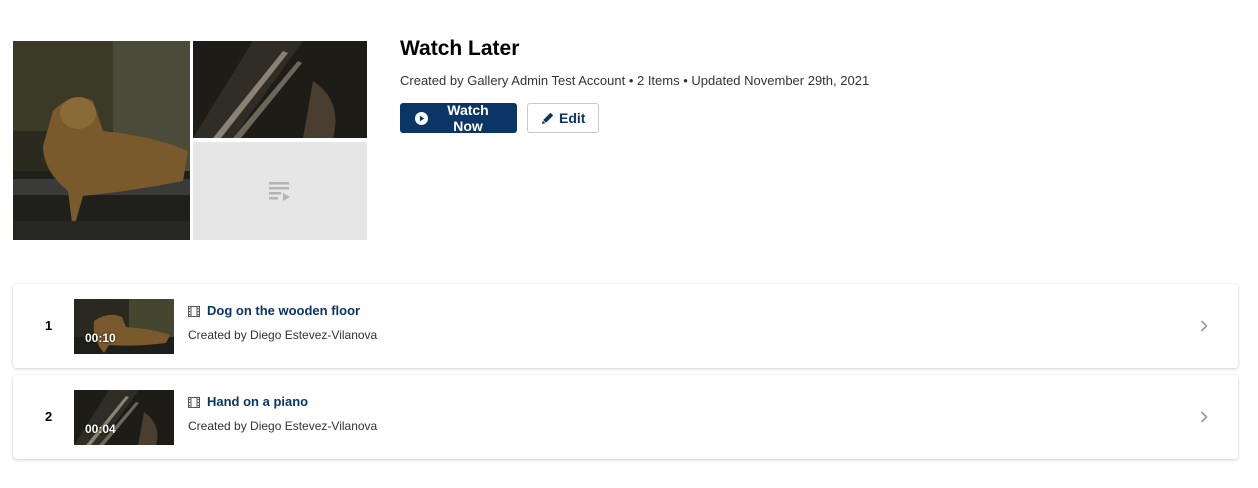 The image size is (1258, 488). I want to click on collage-thumbnail-dog, so click(101, 140).